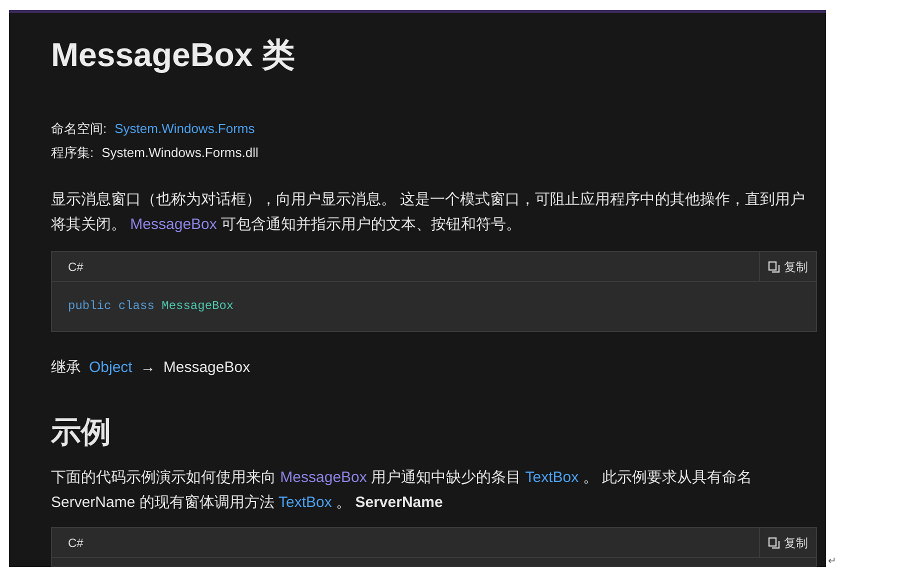 The height and width of the screenshot is (581, 909). What do you see at coordinates (832, 562) in the screenshot?
I see `paragraph-mark: ↵` at bounding box center [832, 562].